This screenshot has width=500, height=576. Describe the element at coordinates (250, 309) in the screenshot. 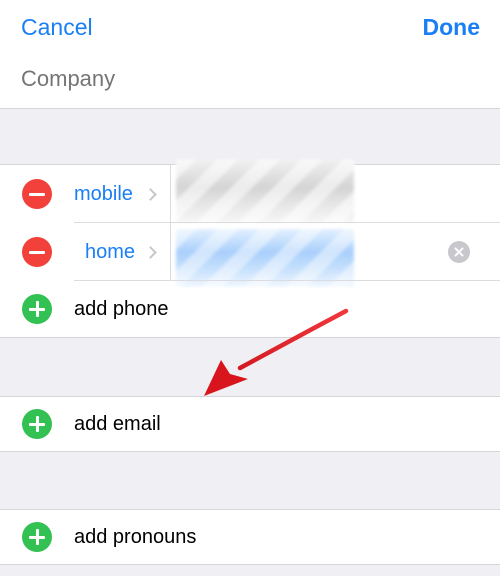

I see `add-phone-row: add phone` at that location.